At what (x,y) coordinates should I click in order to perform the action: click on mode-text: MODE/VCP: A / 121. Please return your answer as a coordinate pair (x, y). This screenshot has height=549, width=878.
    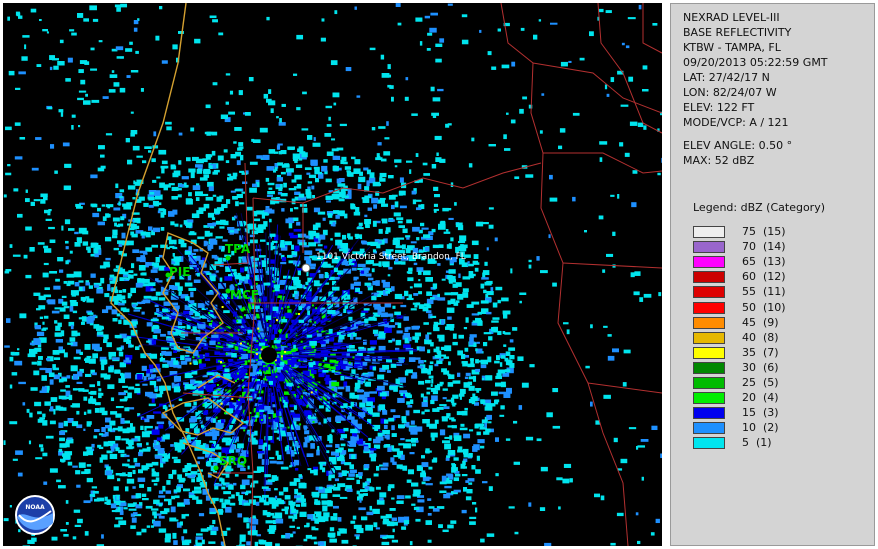
    Looking at the image, I should click on (736, 122).